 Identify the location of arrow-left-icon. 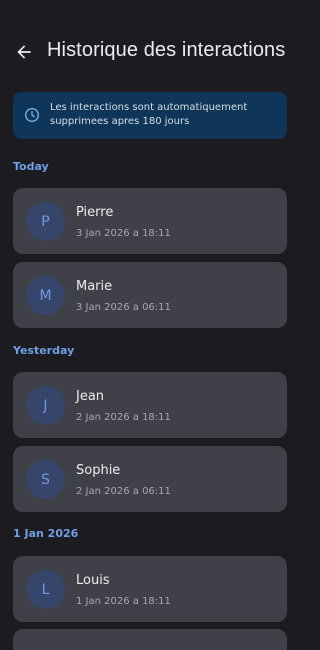
(24, 52).